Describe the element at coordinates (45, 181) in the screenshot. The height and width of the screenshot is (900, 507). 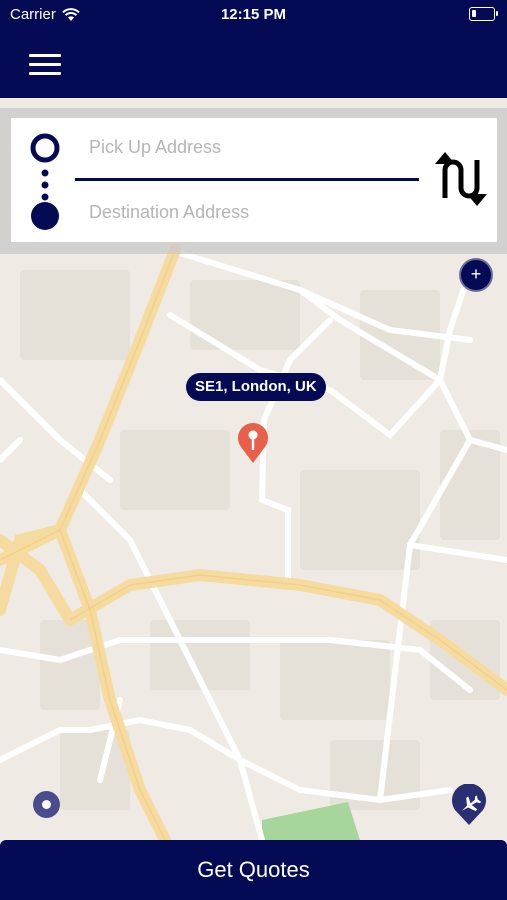
I see `route-indicator-icon` at that location.